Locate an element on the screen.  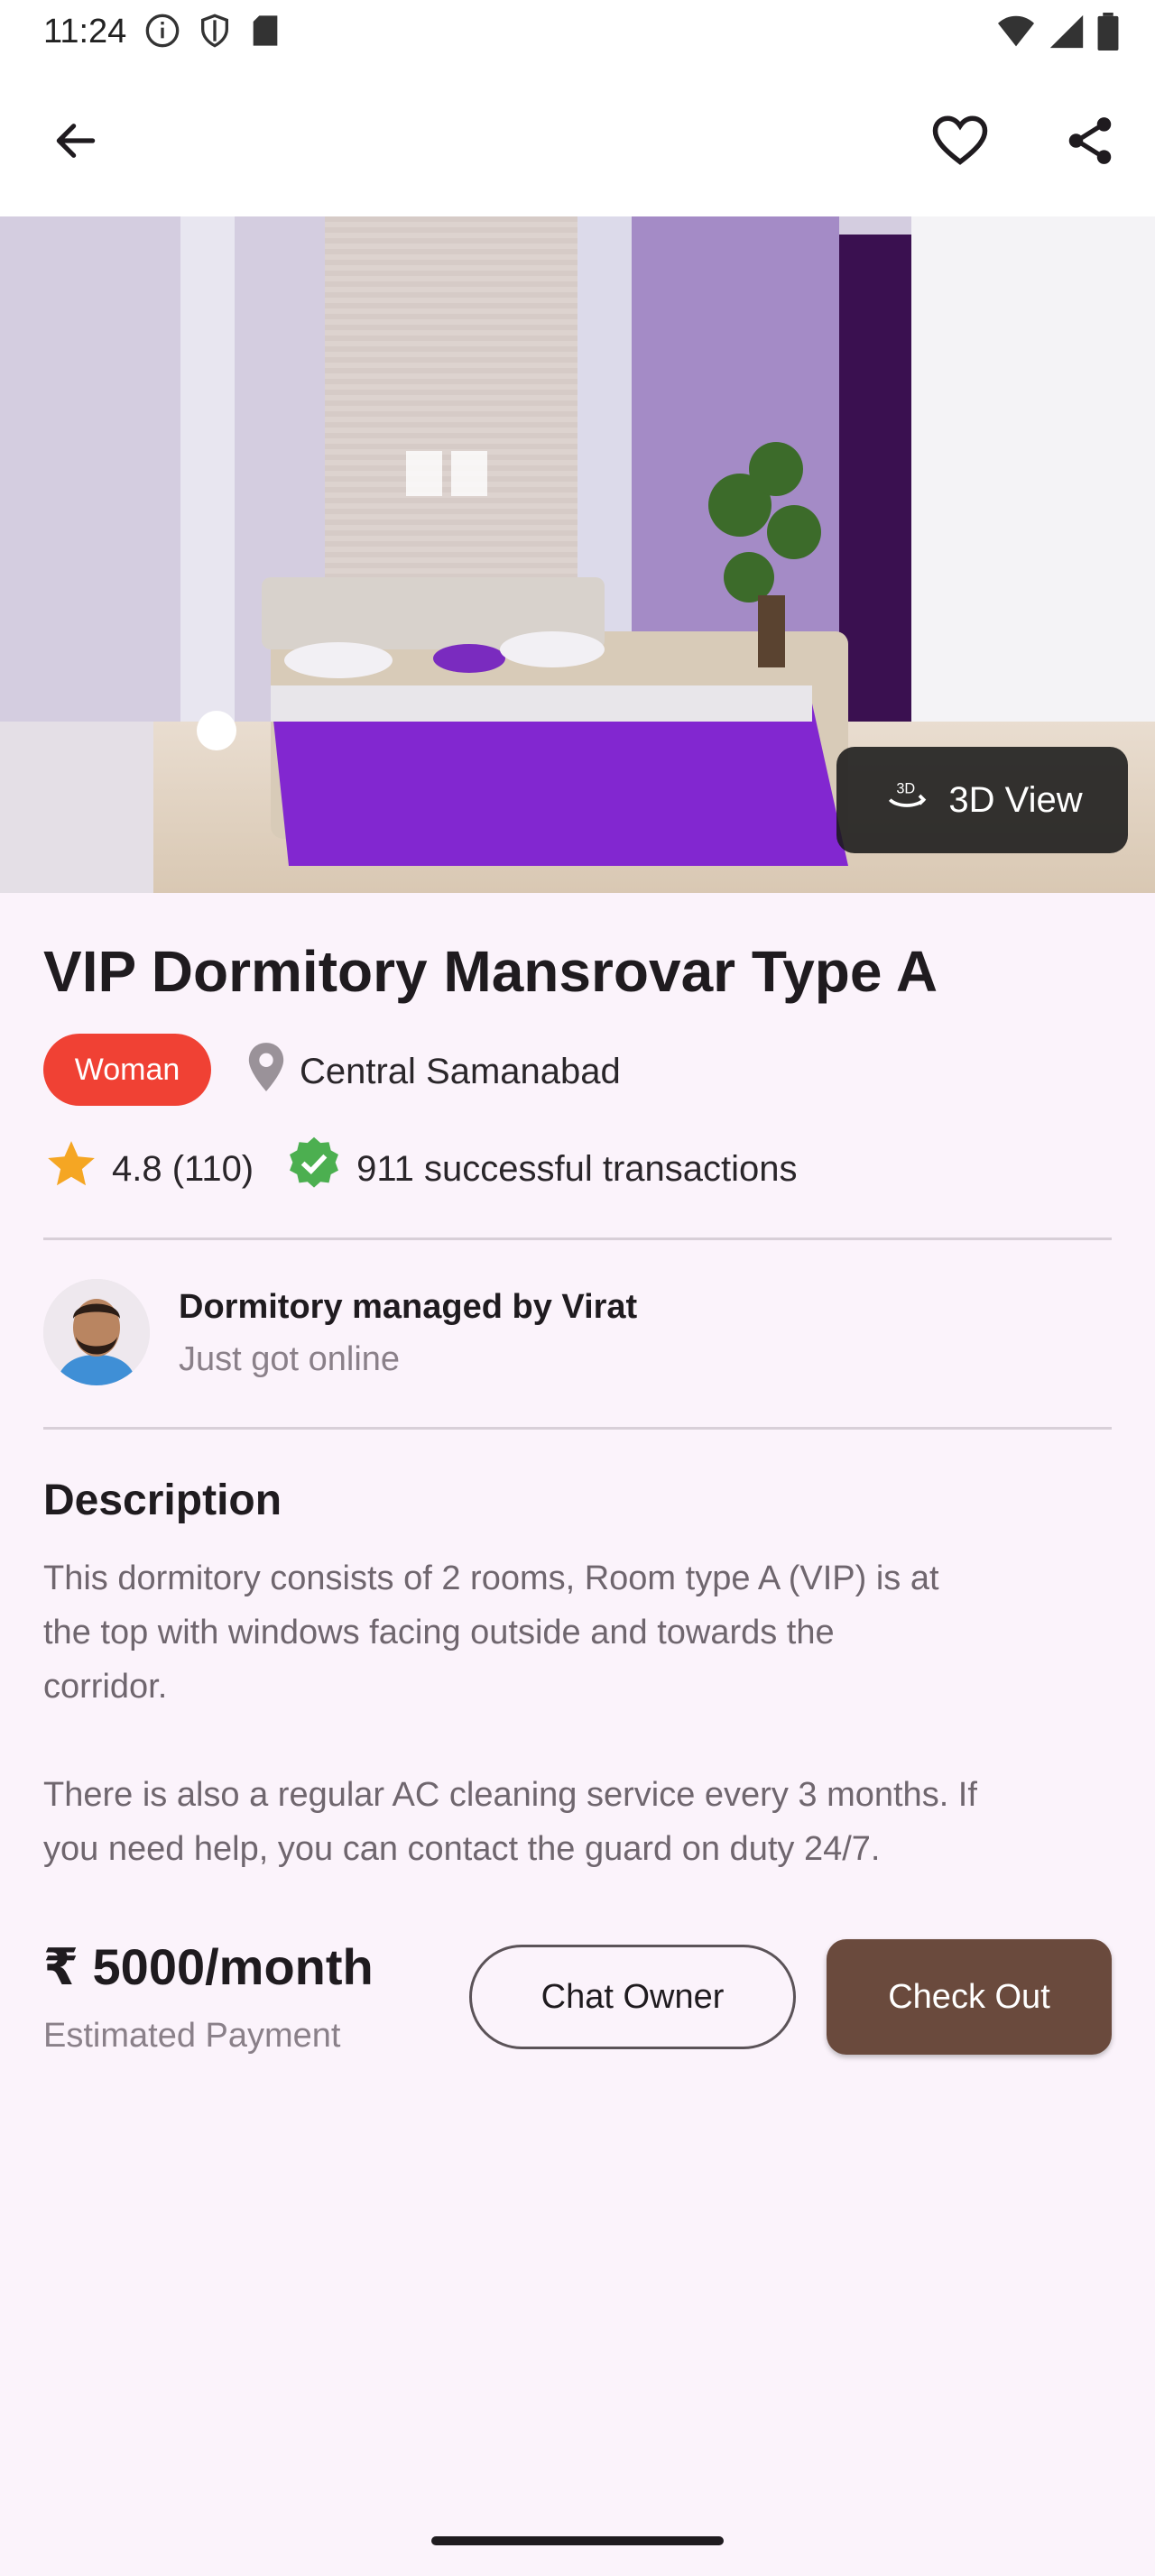
info-icon is located at coordinates (162, 33).